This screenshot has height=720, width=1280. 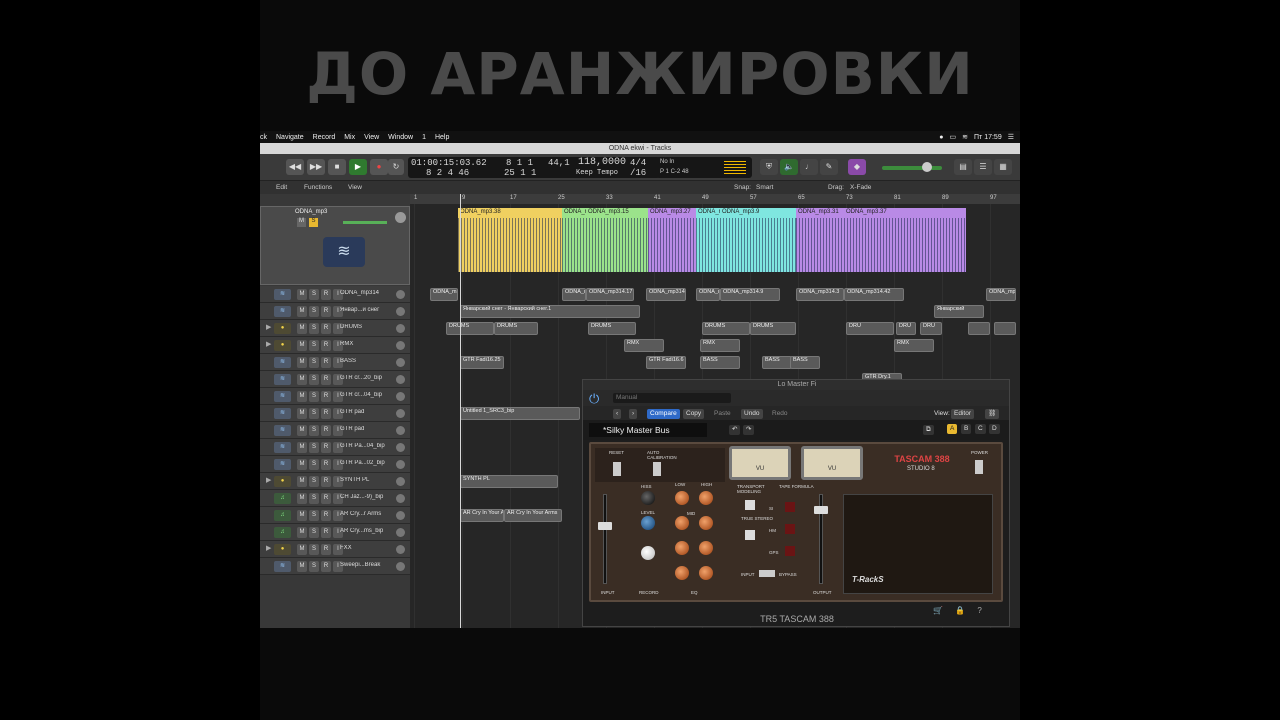 I want to click on track-name: ODNA_mp314, so click(x=367, y=293).